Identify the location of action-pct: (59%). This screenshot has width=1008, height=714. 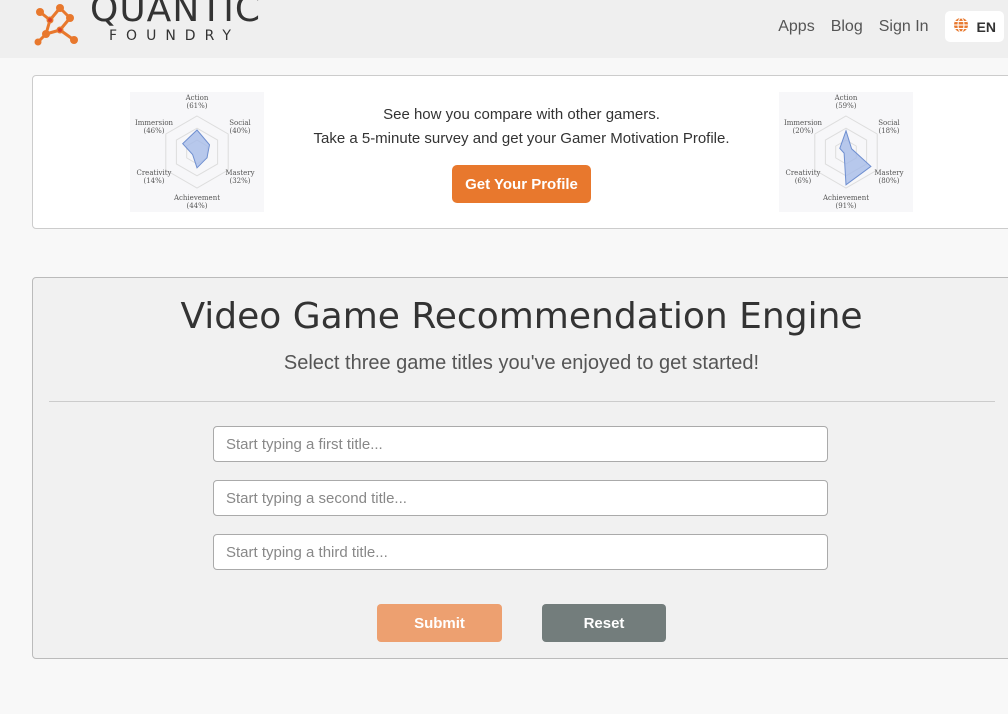
(845, 106).